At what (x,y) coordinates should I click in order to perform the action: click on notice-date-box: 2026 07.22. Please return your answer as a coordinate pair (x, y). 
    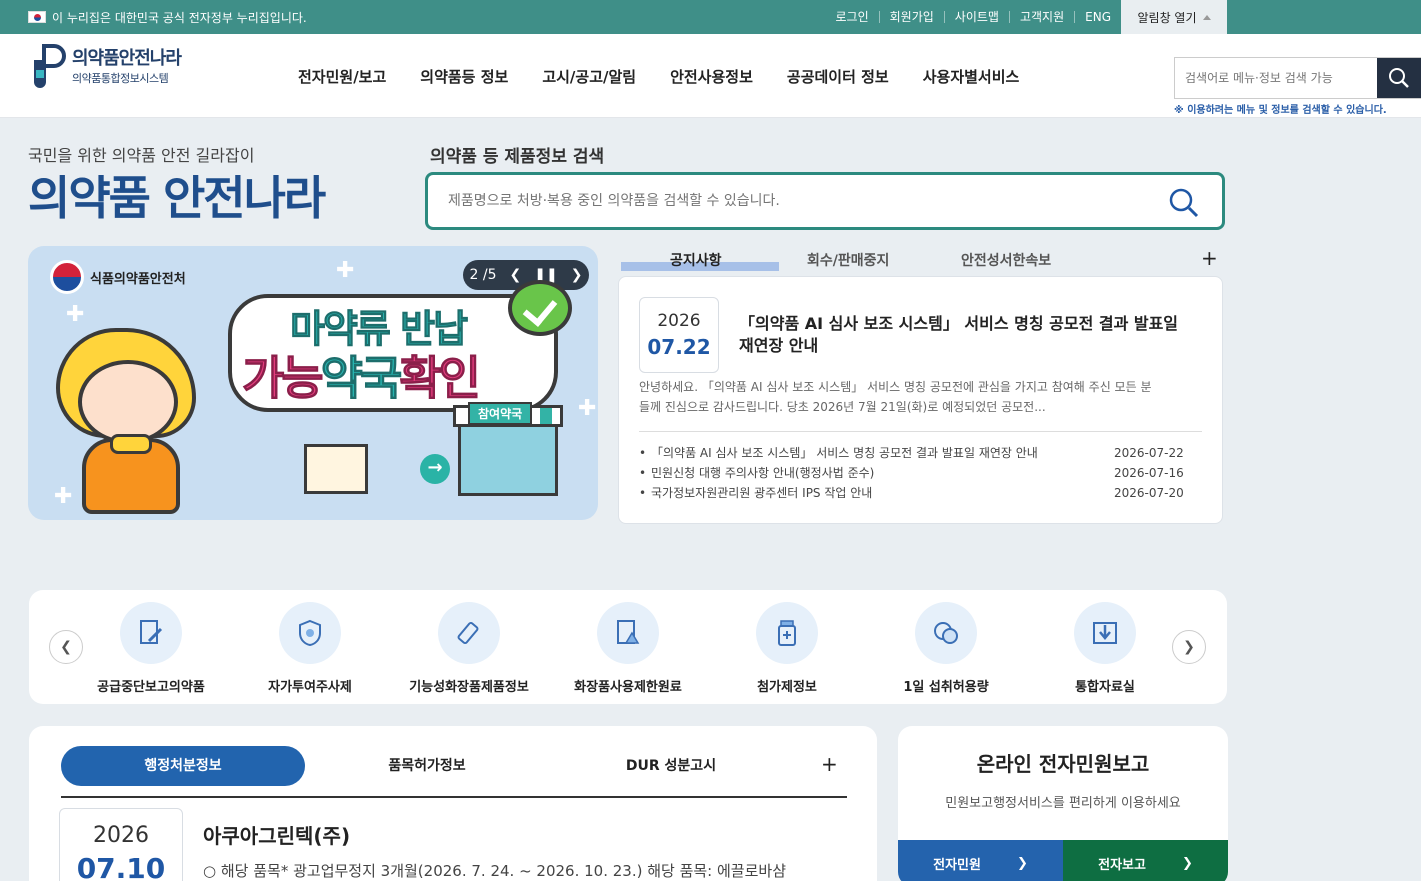
    Looking at the image, I should click on (679, 335).